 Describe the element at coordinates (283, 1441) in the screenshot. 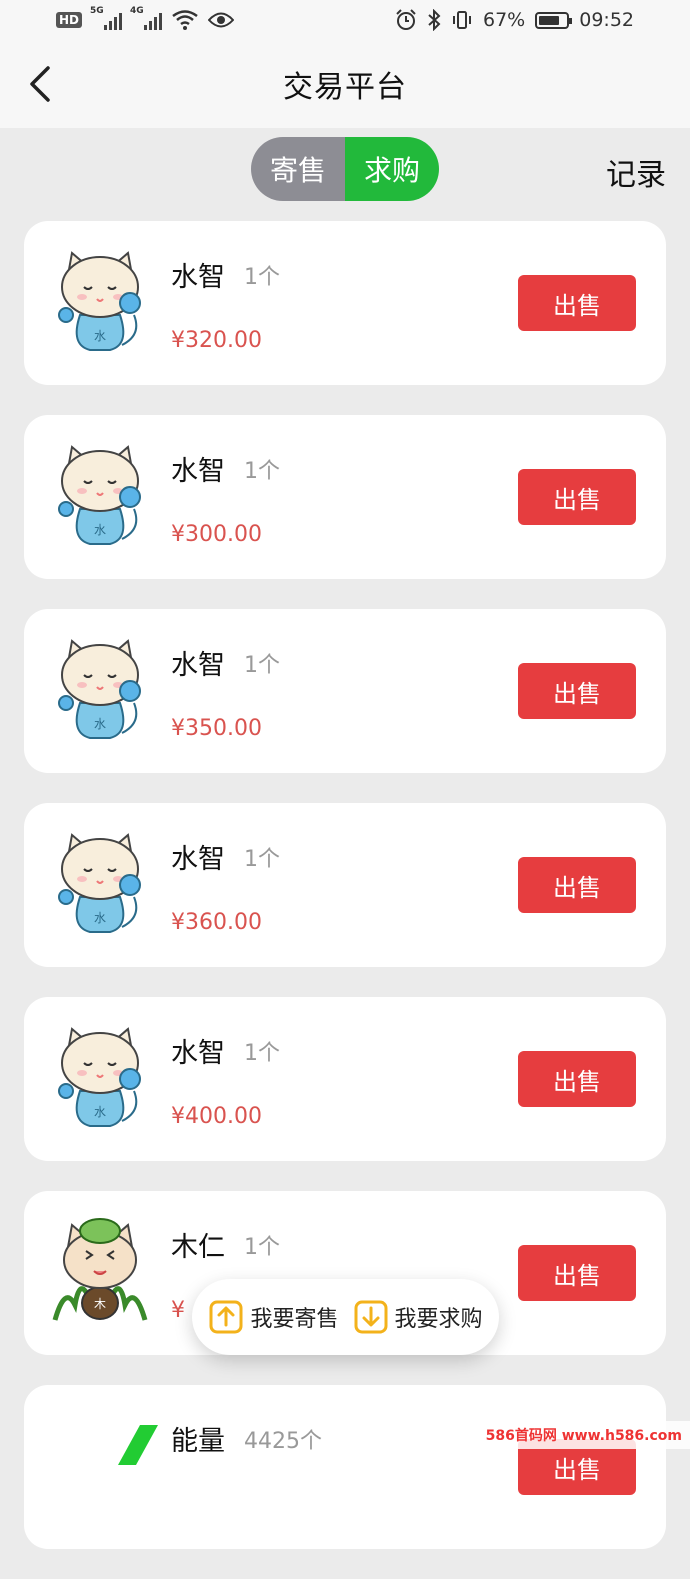

I see `item-quantity: 4425个` at that location.